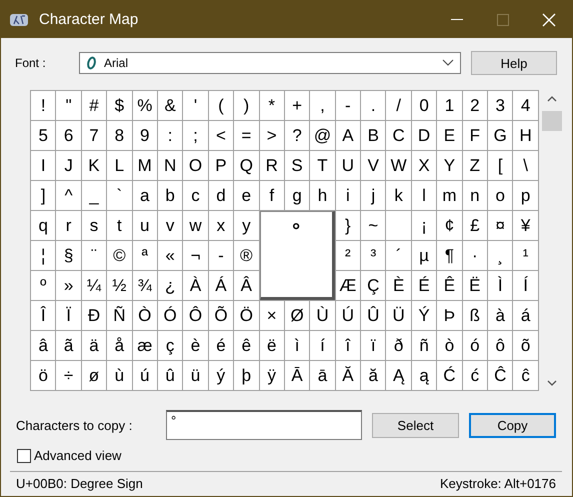 This screenshot has height=497, width=573. Describe the element at coordinates (373, 345) in the screenshot. I see `character-cell: ï` at that location.